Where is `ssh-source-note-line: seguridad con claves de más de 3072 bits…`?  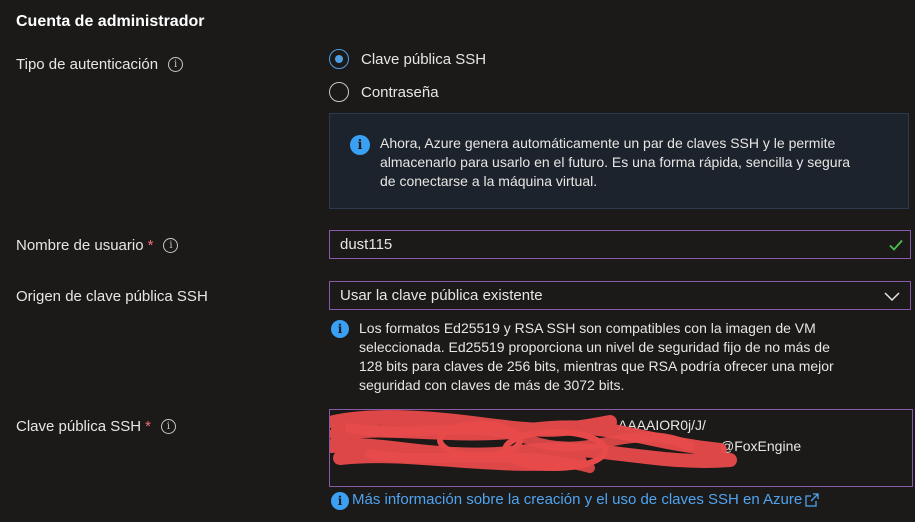
ssh-source-note-line: seguridad con claves de más de 3072 bits… is located at coordinates (492, 385).